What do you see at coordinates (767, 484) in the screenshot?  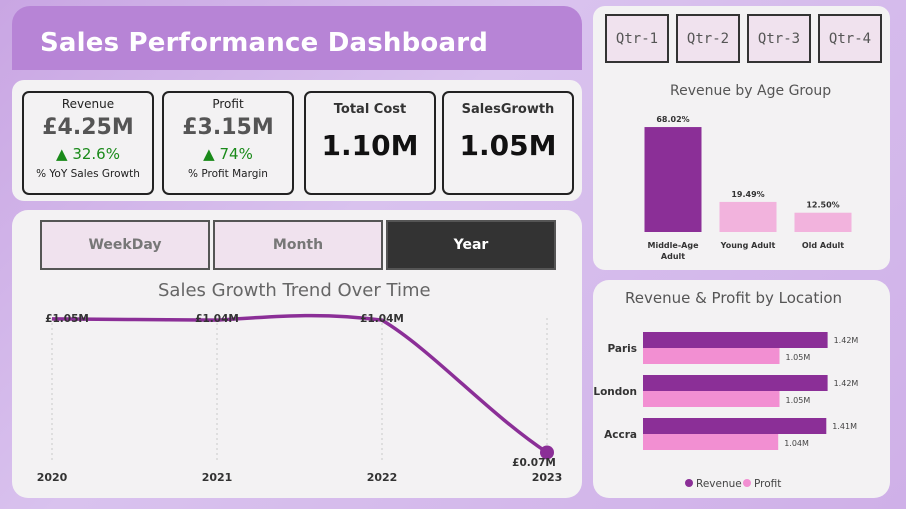 I see `legend-label: Profit` at bounding box center [767, 484].